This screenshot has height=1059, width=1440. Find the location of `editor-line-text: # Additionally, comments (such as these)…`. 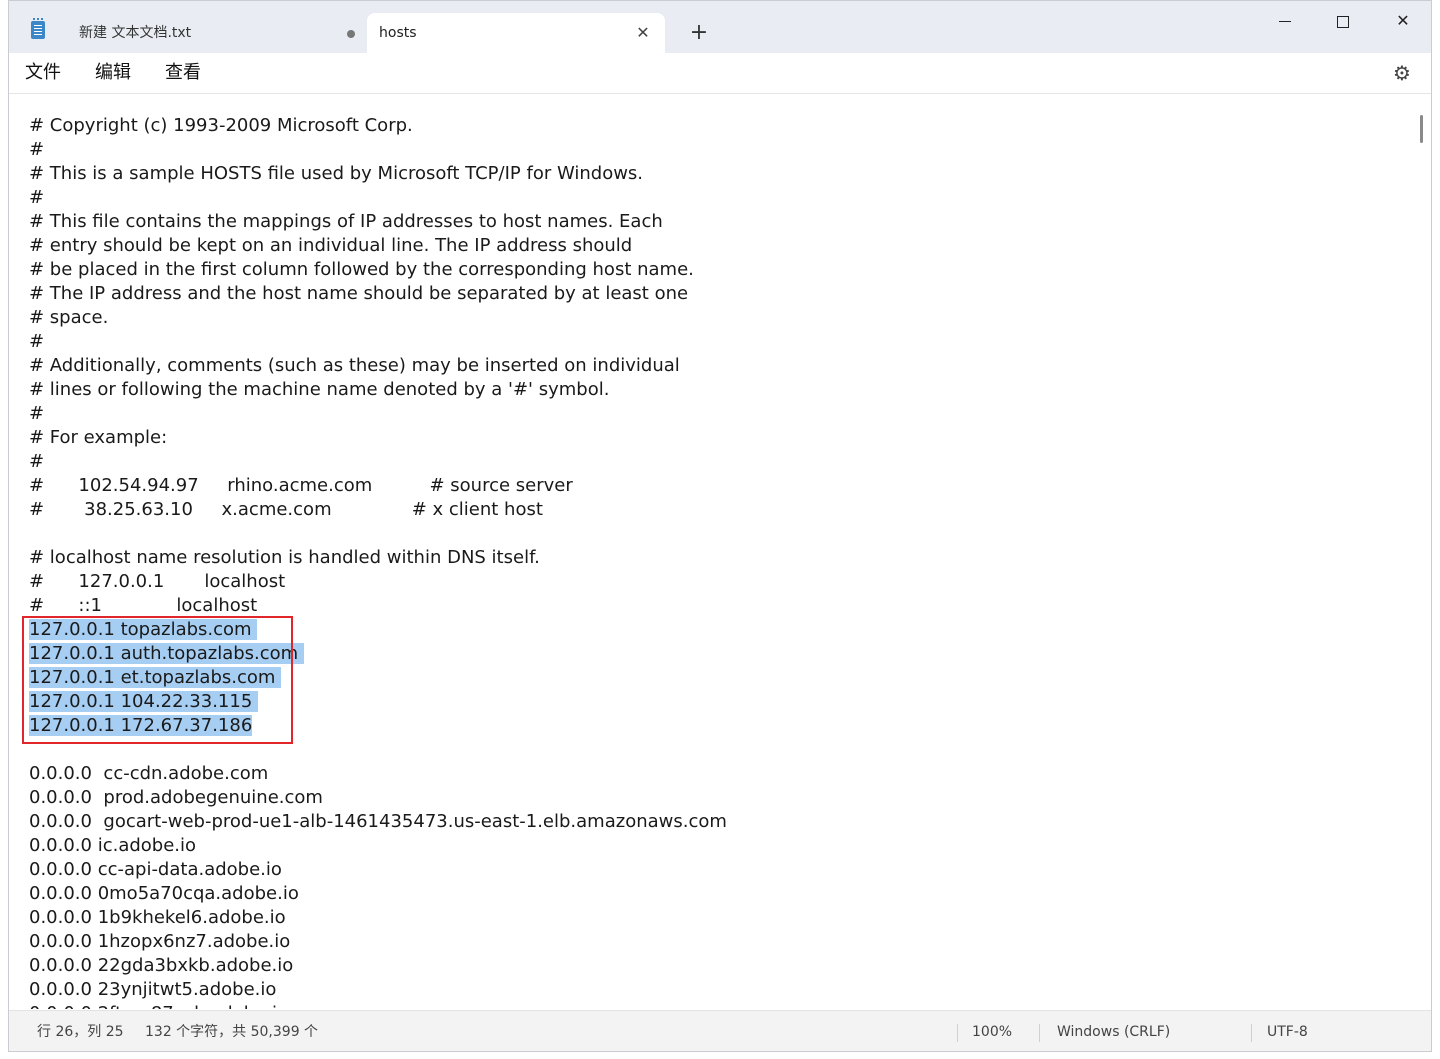

editor-line-text: # Additionally, comments (such as these)… is located at coordinates (354, 365).